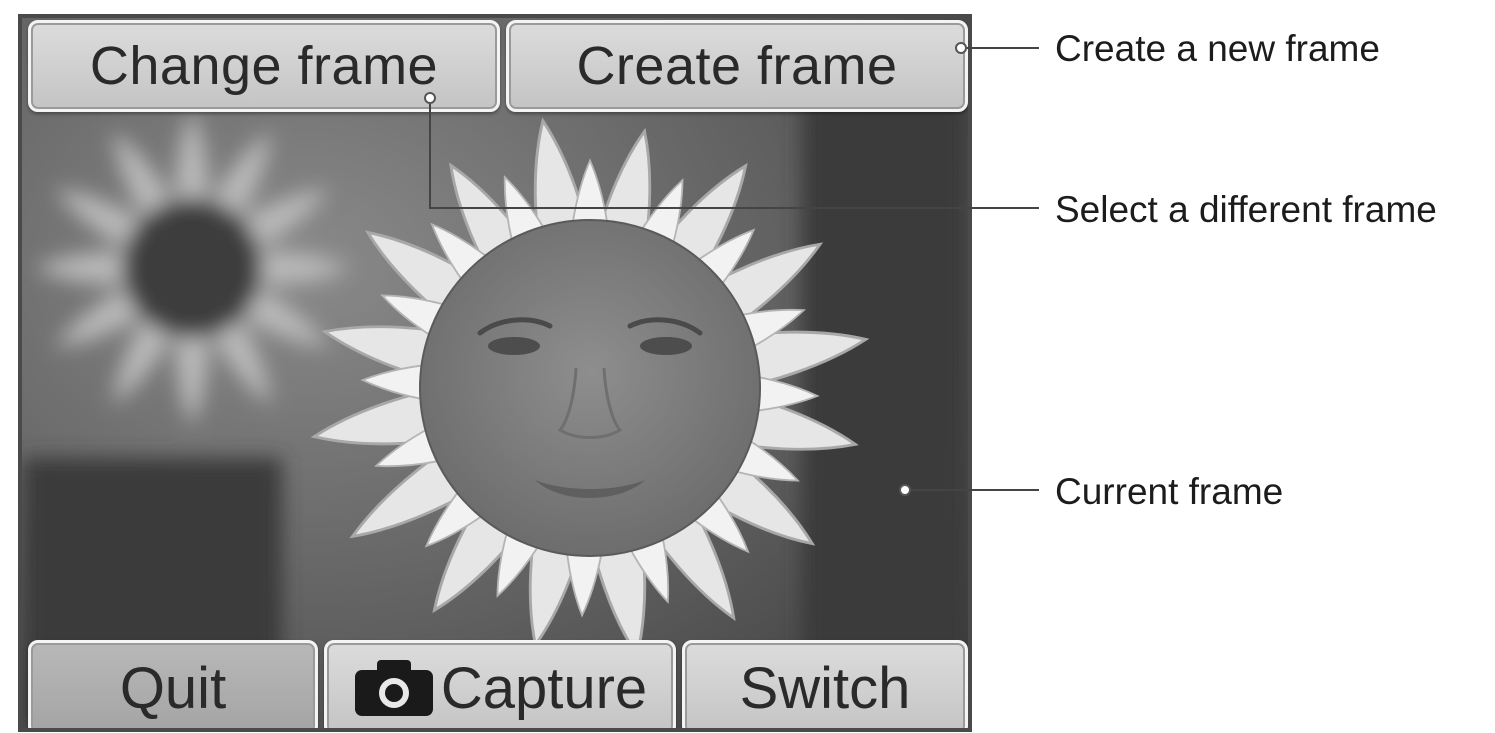  Describe the element at coordinates (961, 48) in the screenshot. I see `callout-create-dot` at that location.